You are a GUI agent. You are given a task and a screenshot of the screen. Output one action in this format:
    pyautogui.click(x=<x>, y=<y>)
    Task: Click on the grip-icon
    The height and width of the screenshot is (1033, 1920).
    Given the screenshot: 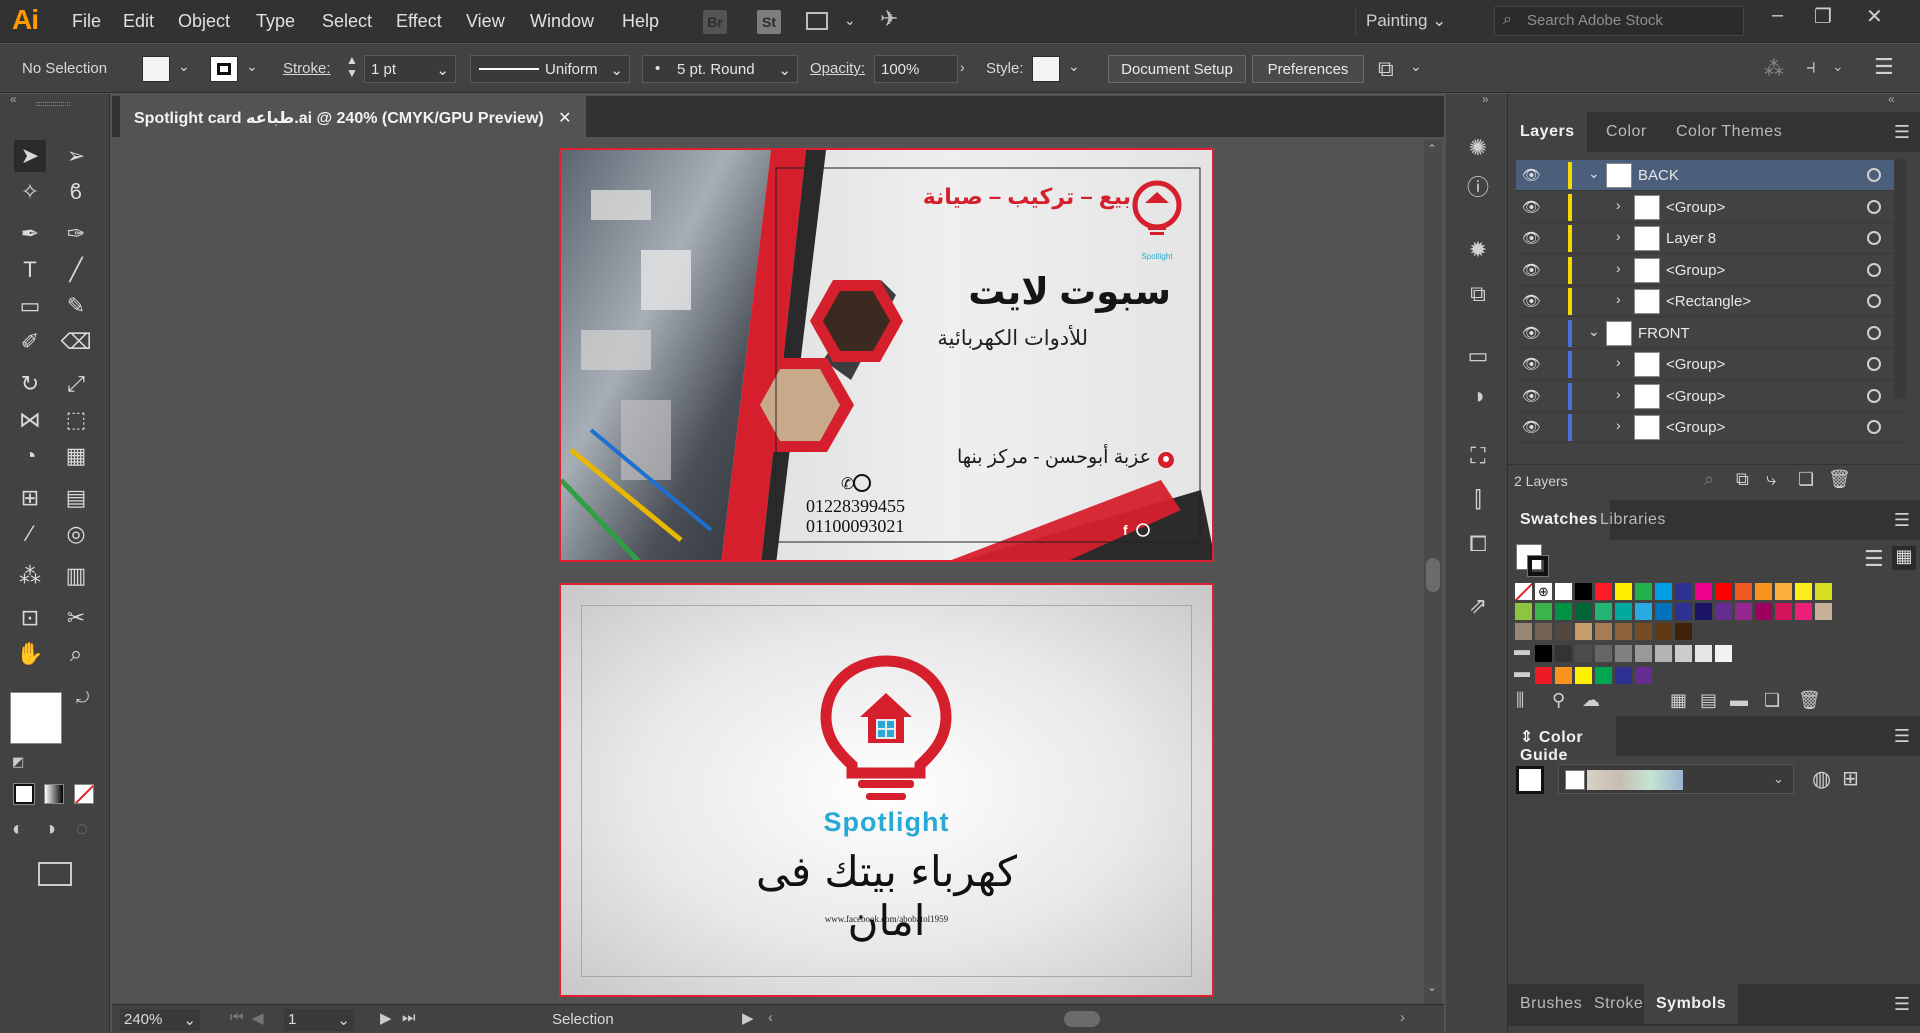 What is the action you would take?
    pyautogui.click(x=53, y=104)
    